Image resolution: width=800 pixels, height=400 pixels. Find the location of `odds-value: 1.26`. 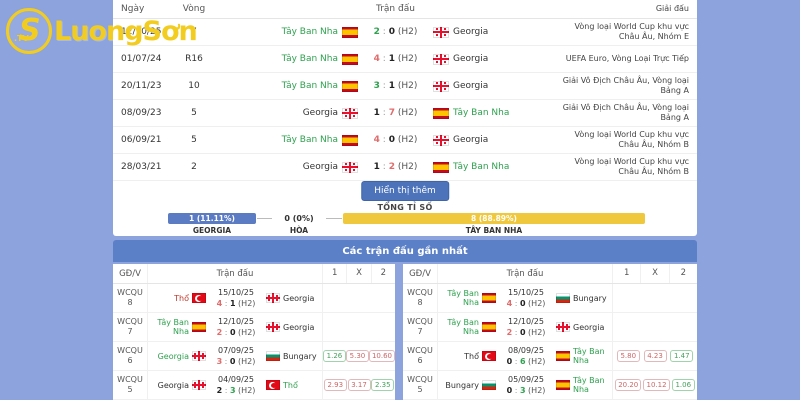

odds-value: 1.26 is located at coordinates (334, 356).